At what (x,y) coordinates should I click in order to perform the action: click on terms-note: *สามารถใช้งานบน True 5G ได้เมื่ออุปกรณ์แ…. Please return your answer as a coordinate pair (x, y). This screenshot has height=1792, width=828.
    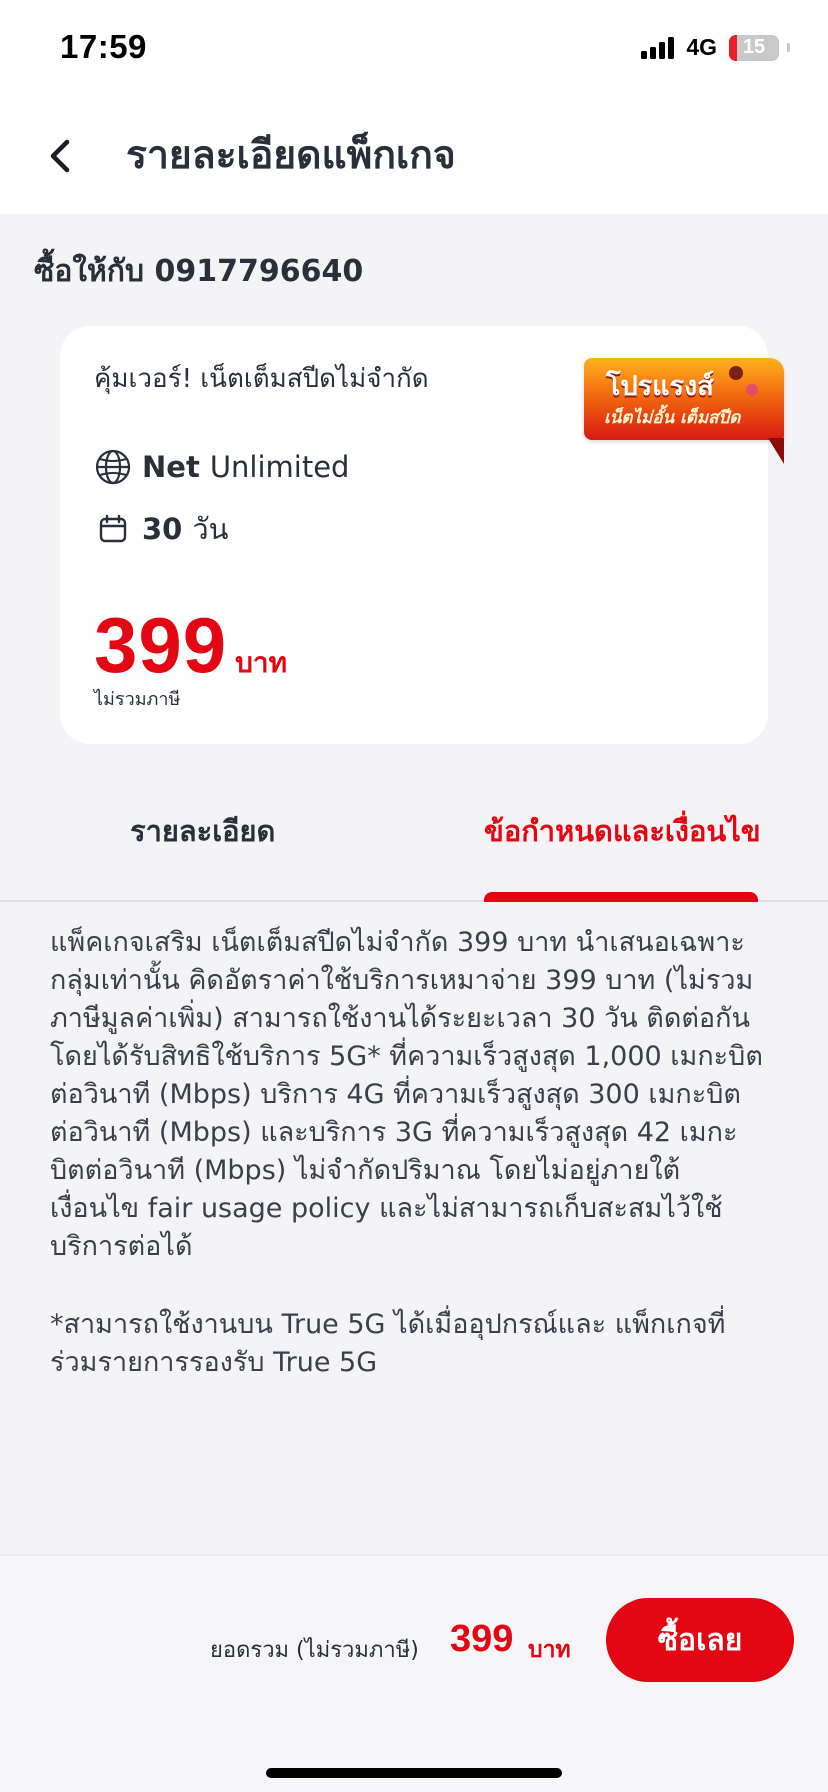
    Looking at the image, I should click on (388, 1343).